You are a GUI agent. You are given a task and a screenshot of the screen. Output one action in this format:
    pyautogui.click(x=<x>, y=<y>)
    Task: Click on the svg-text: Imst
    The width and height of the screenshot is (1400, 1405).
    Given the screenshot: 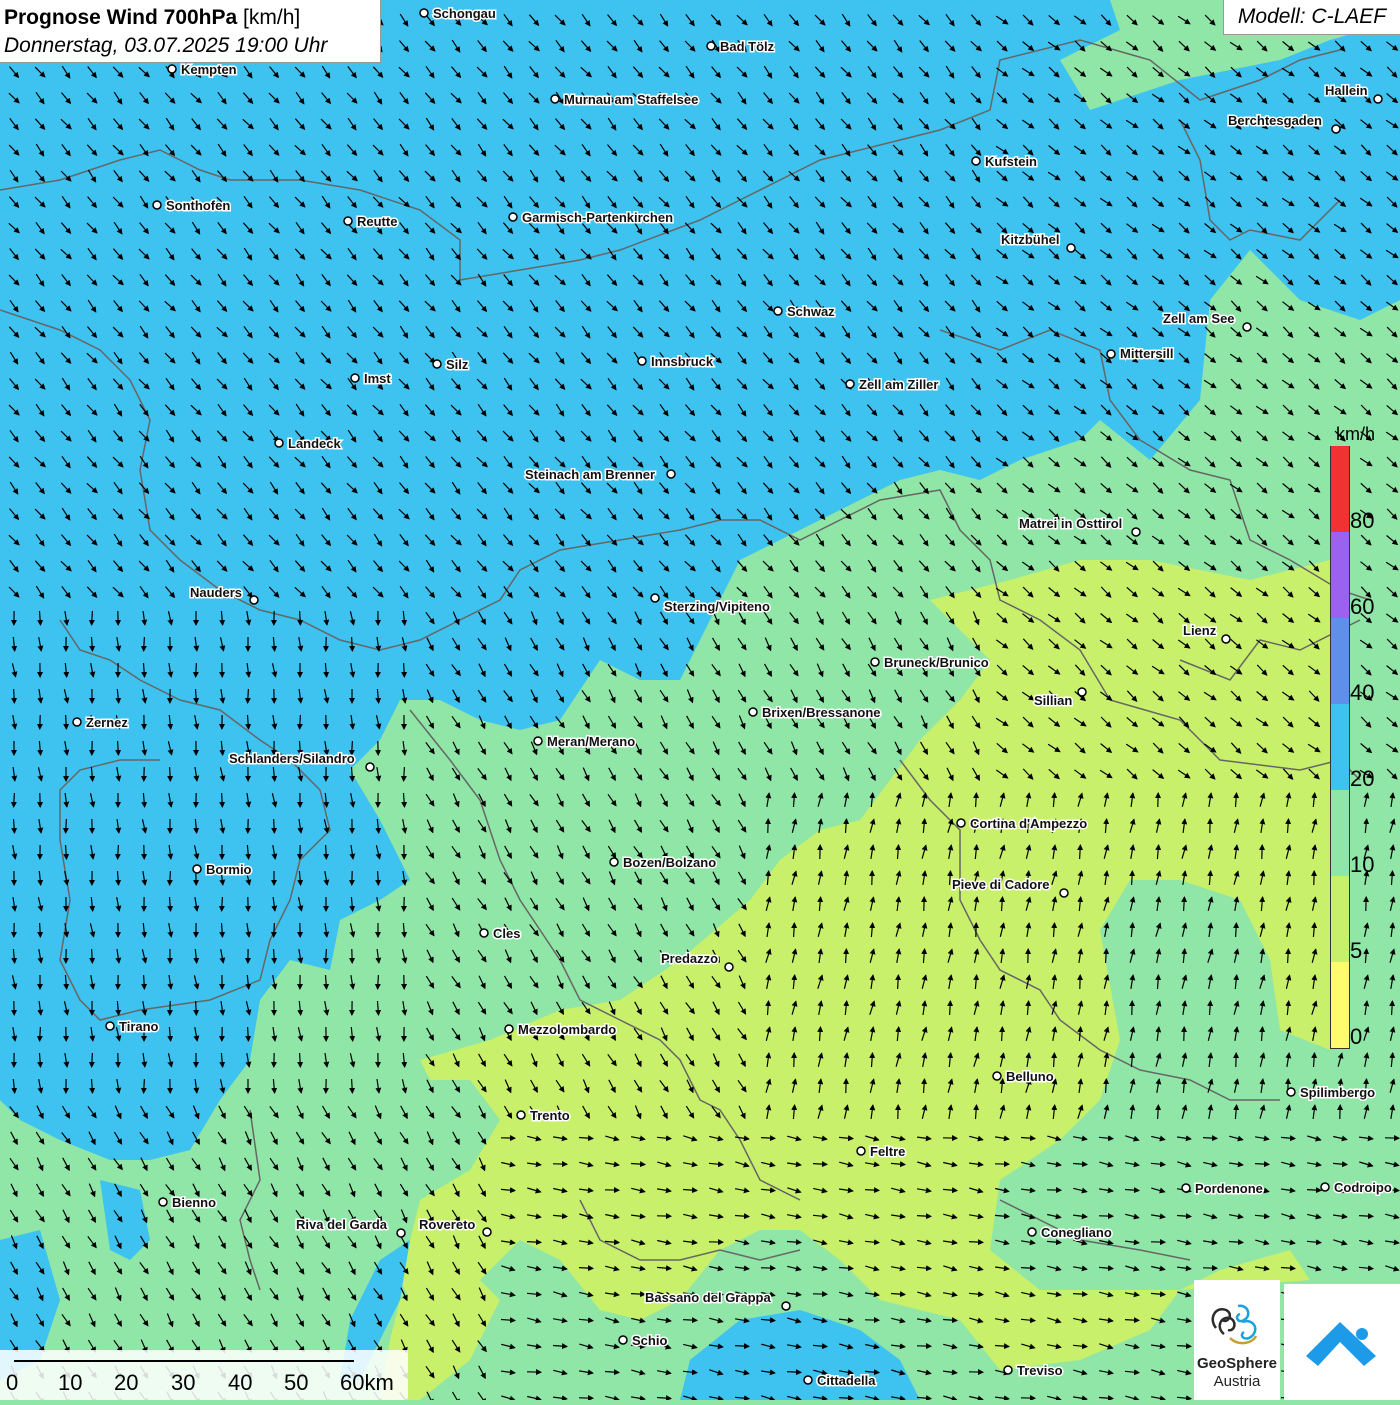 What is the action you would take?
    pyautogui.click(x=377, y=378)
    